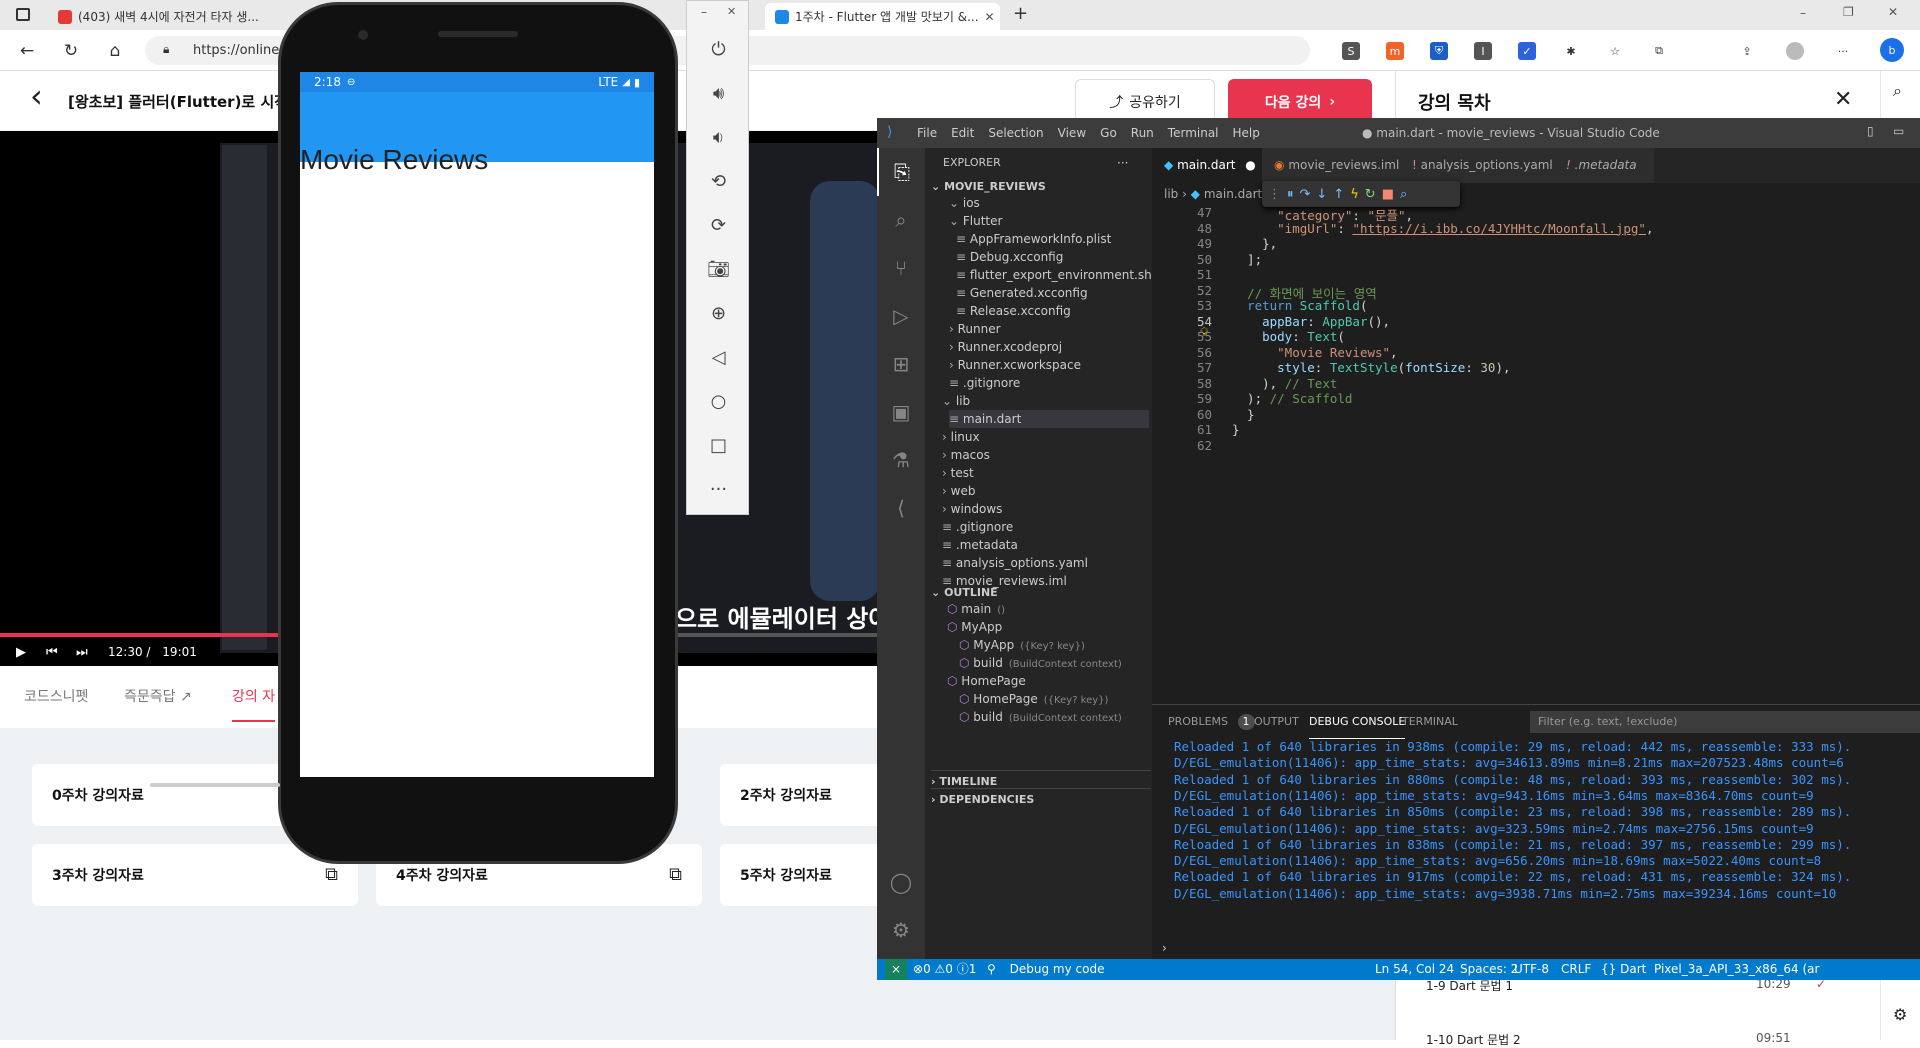 Image resolution: width=1920 pixels, height=1048 pixels. I want to click on step-out-icon: ↑, so click(1338, 194).